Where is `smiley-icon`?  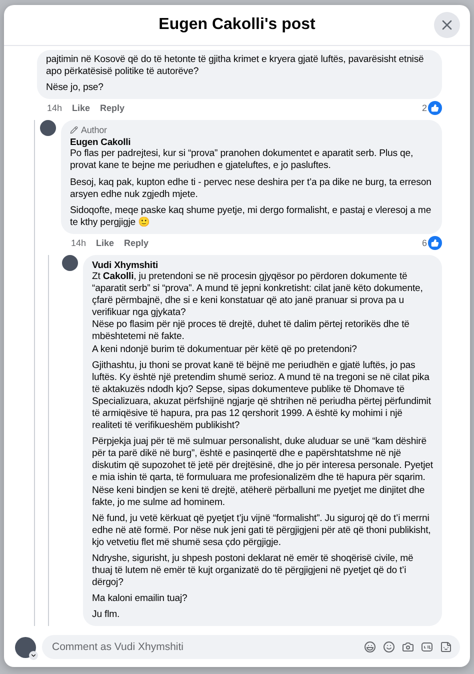 smiley-icon is located at coordinates (389, 647).